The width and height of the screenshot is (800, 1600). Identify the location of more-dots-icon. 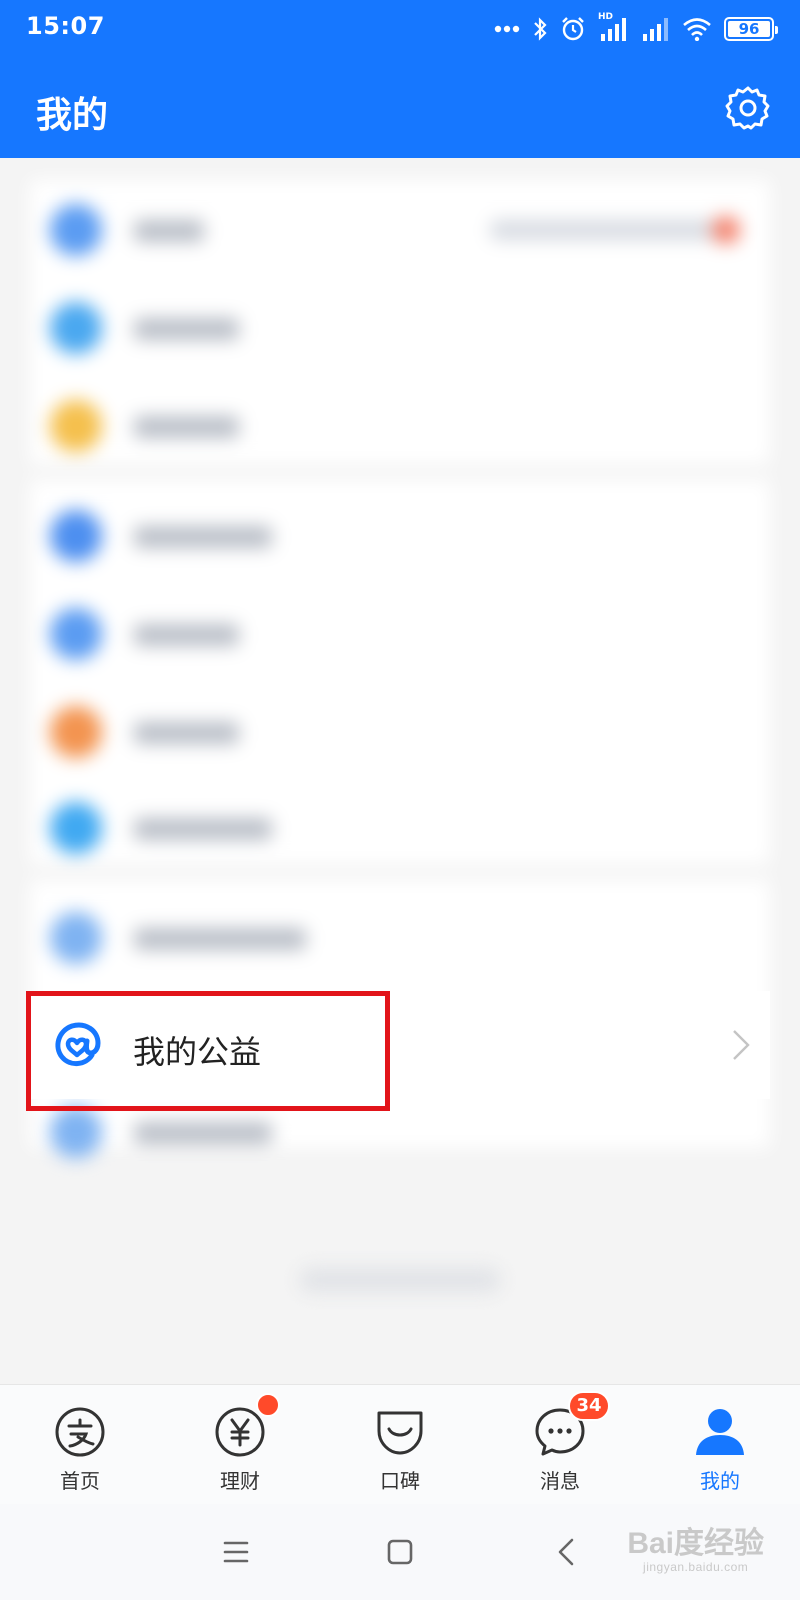
(507, 29).